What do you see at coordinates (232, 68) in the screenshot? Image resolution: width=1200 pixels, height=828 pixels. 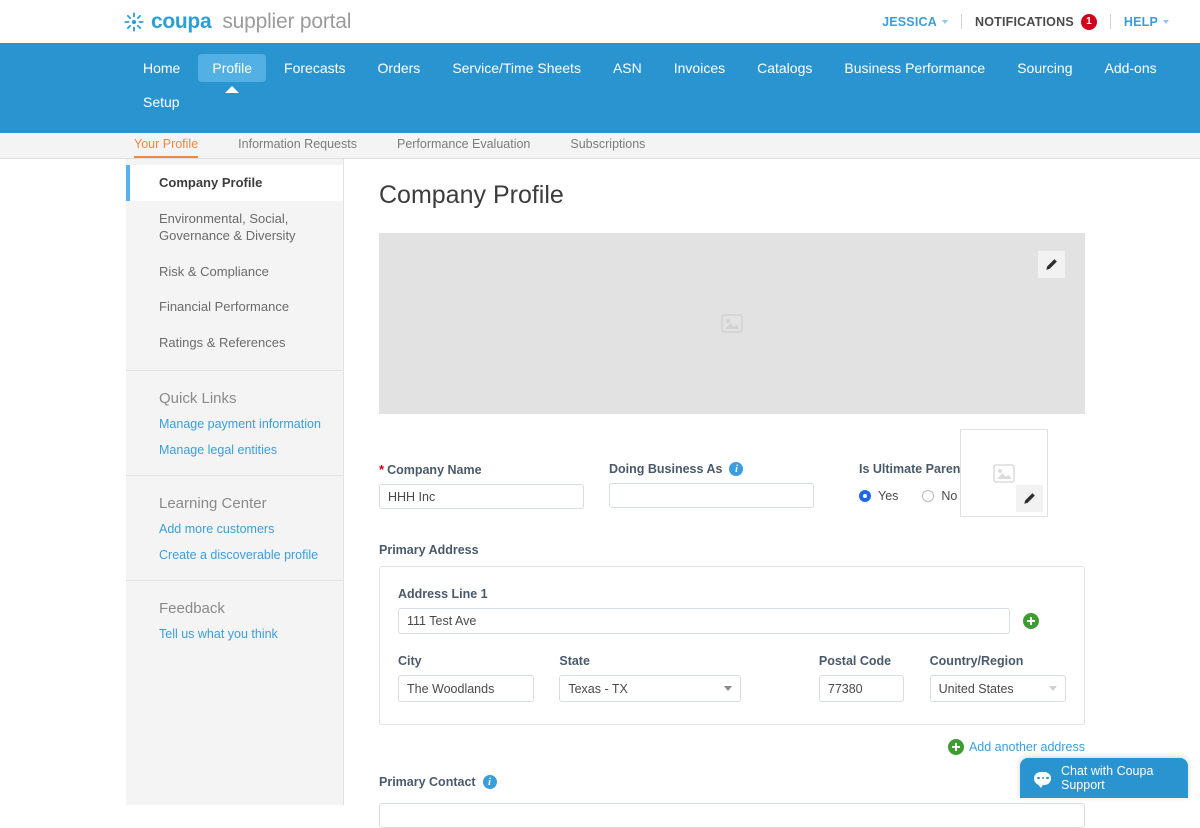 I see `nav-label: Profile` at bounding box center [232, 68].